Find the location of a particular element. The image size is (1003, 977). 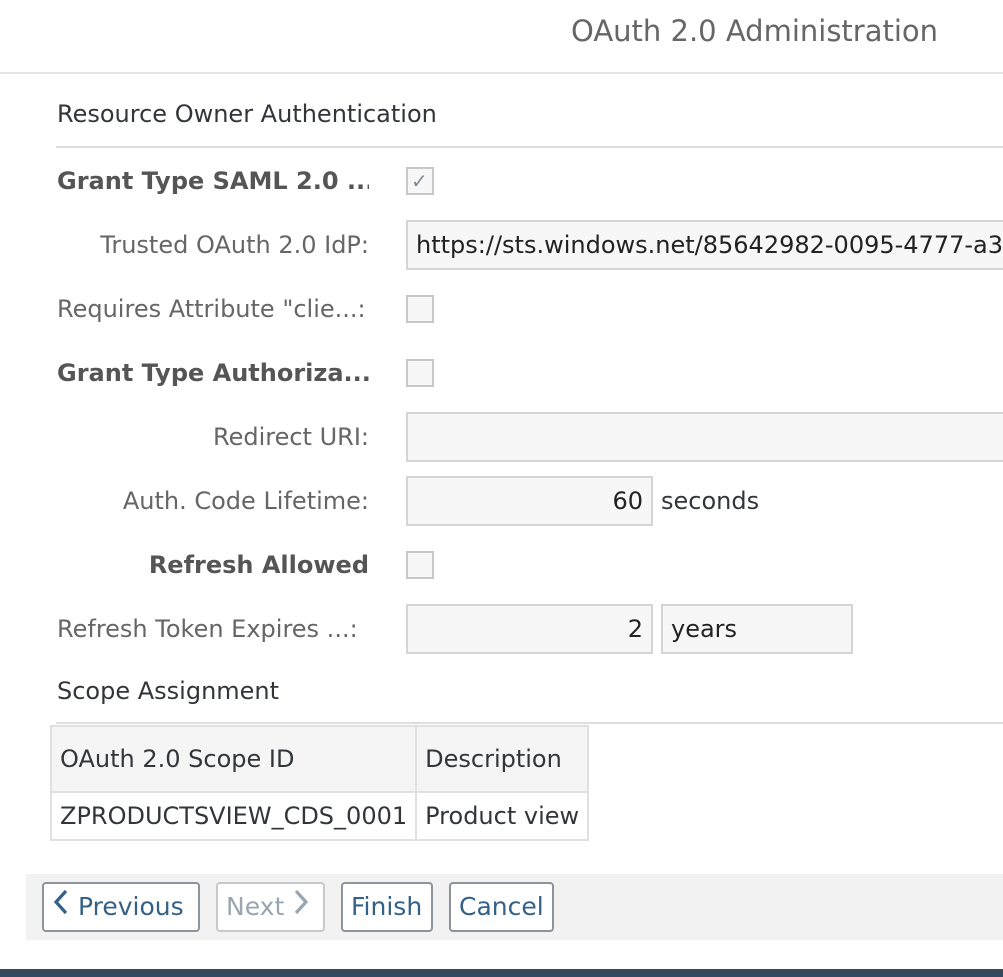

requires-attribute-checkbox is located at coordinates (420, 309).